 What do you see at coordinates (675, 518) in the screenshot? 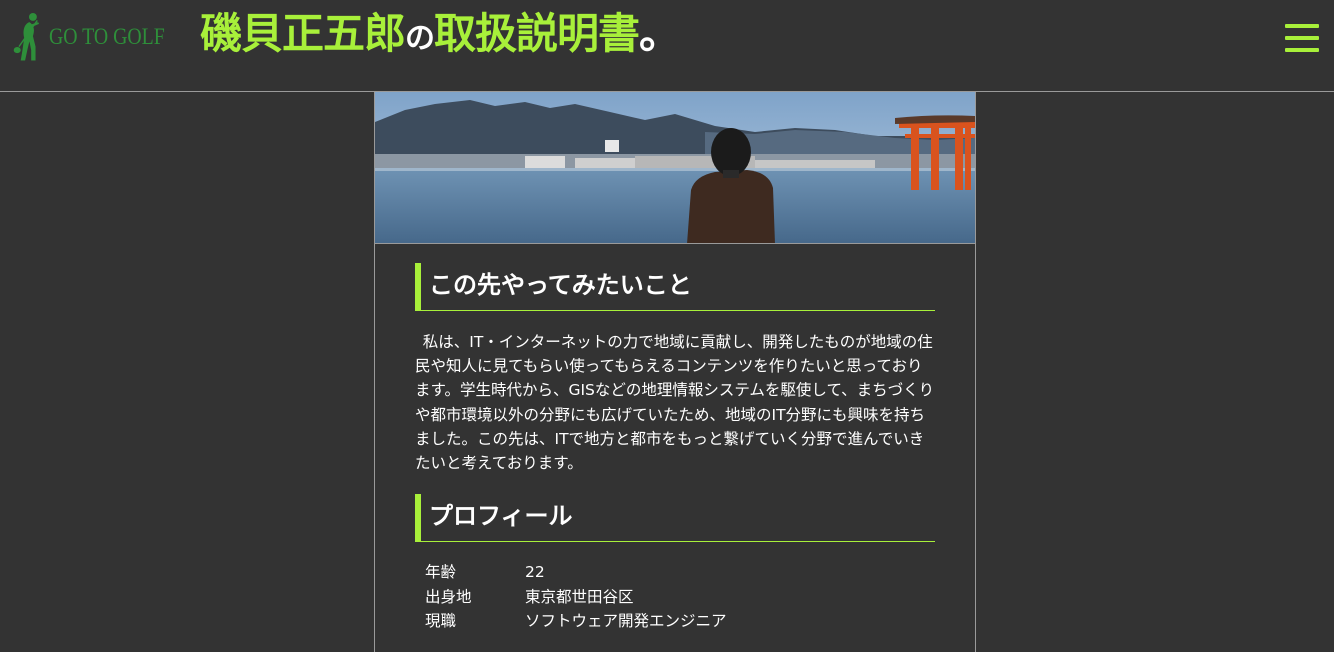
I see `section-heading-profile: プロフィール` at bounding box center [675, 518].